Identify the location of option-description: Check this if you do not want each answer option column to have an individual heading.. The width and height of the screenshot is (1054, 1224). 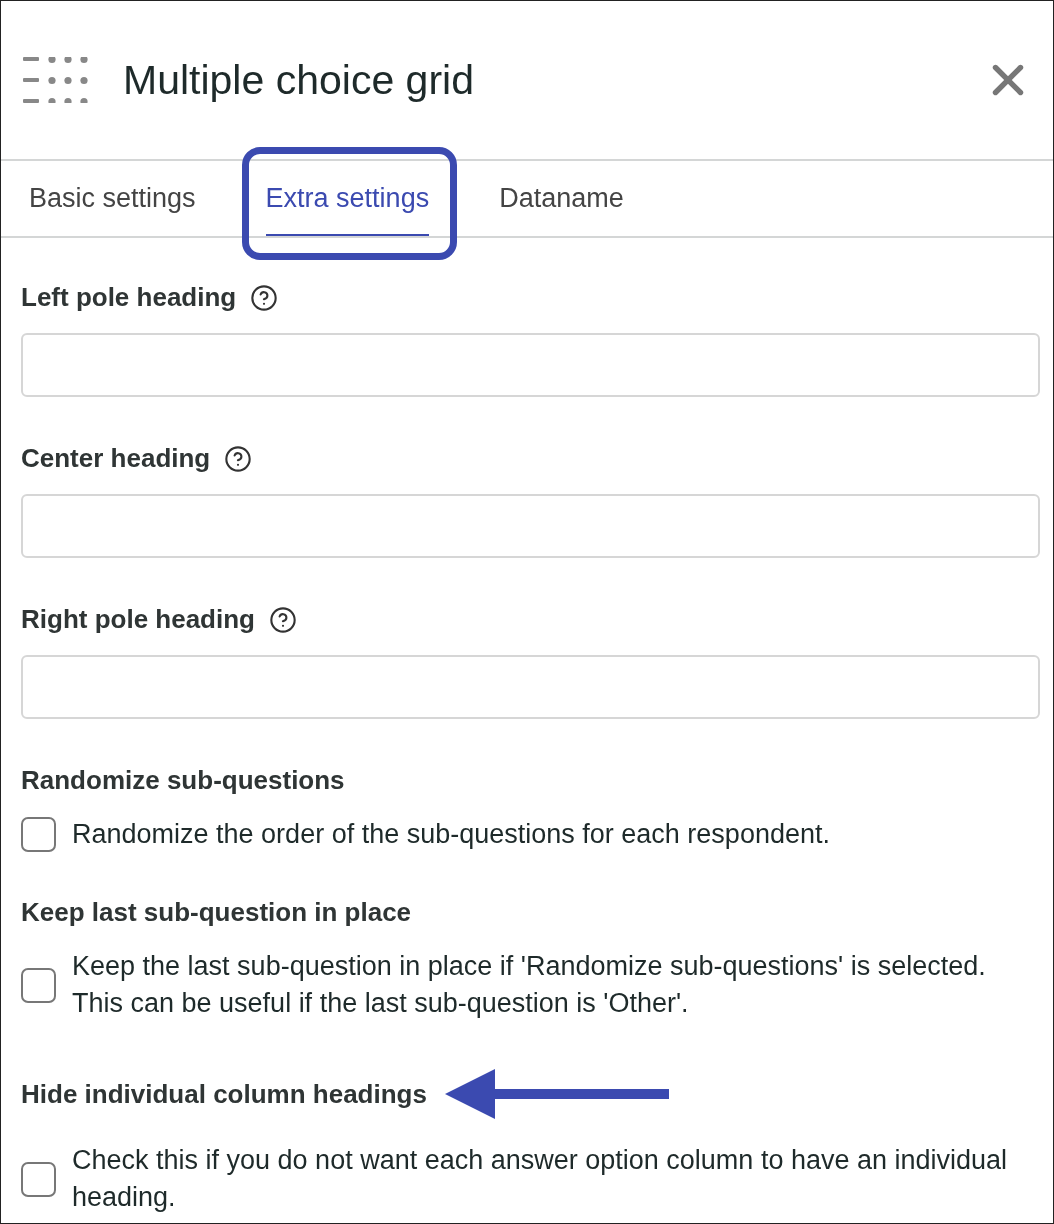
(540, 1179).